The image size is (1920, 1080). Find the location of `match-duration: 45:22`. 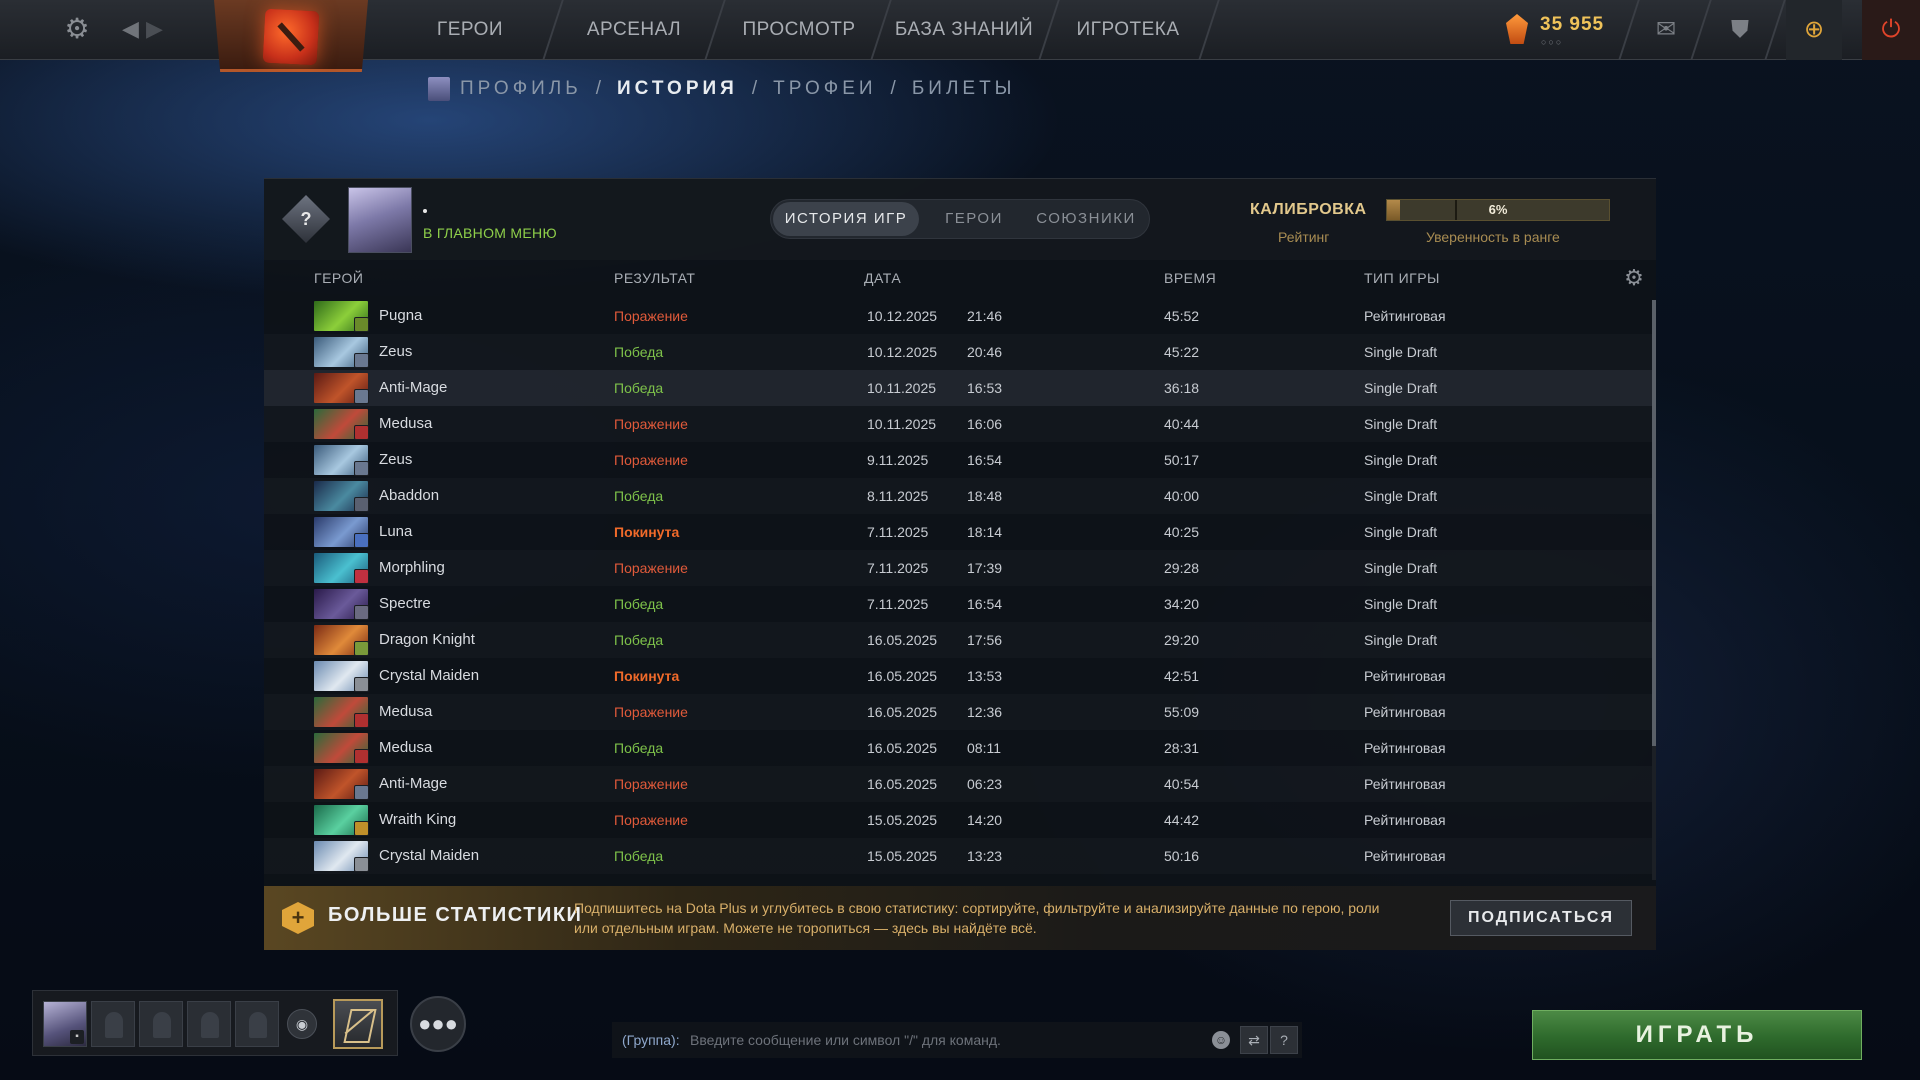

match-duration: 45:22 is located at coordinates (1182, 352).